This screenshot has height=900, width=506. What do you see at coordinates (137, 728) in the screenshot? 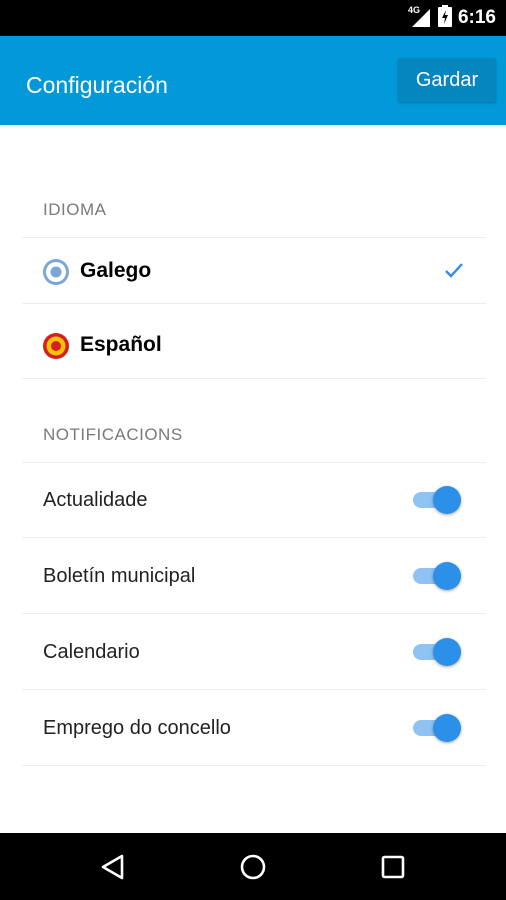
I see `notification-label: Emprego do concello` at bounding box center [137, 728].